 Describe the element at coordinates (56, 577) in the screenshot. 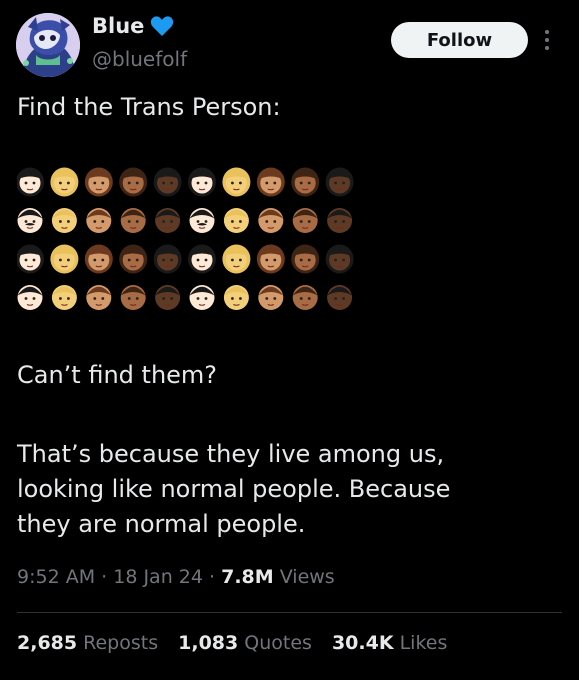

I see `tweet-time: 9:52 AM` at that location.